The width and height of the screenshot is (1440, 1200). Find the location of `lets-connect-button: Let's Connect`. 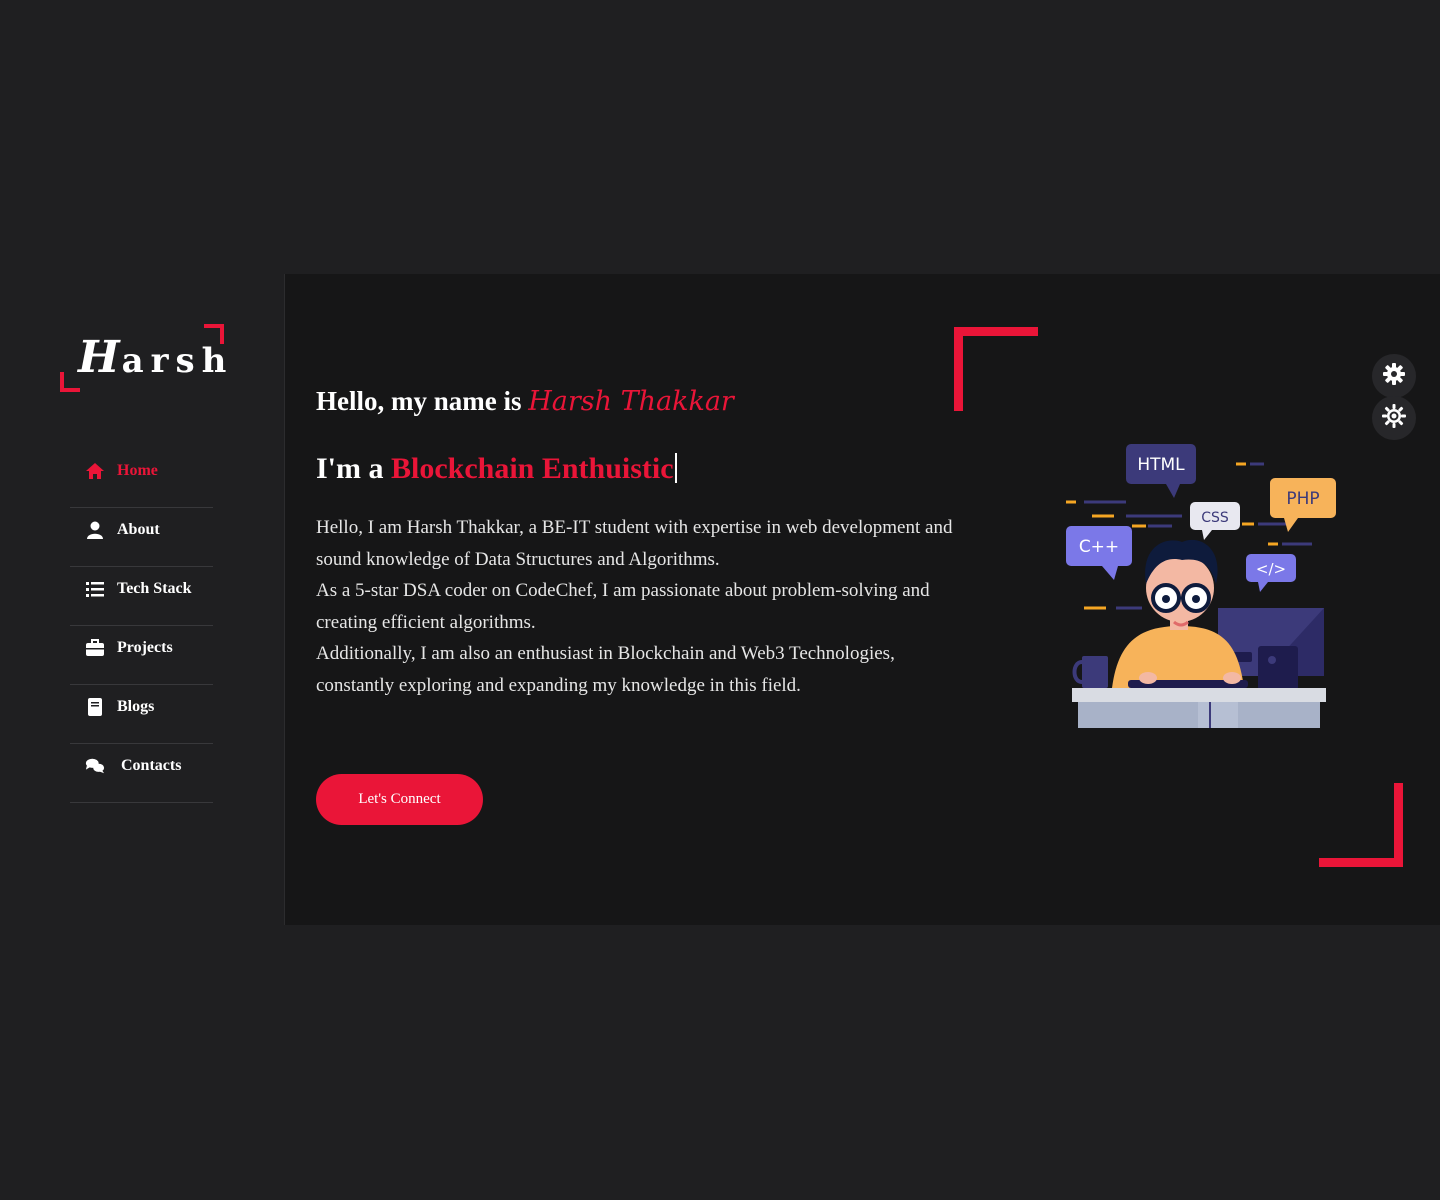

lets-connect-button: Let's Connect is located at coordinates (399, 799).